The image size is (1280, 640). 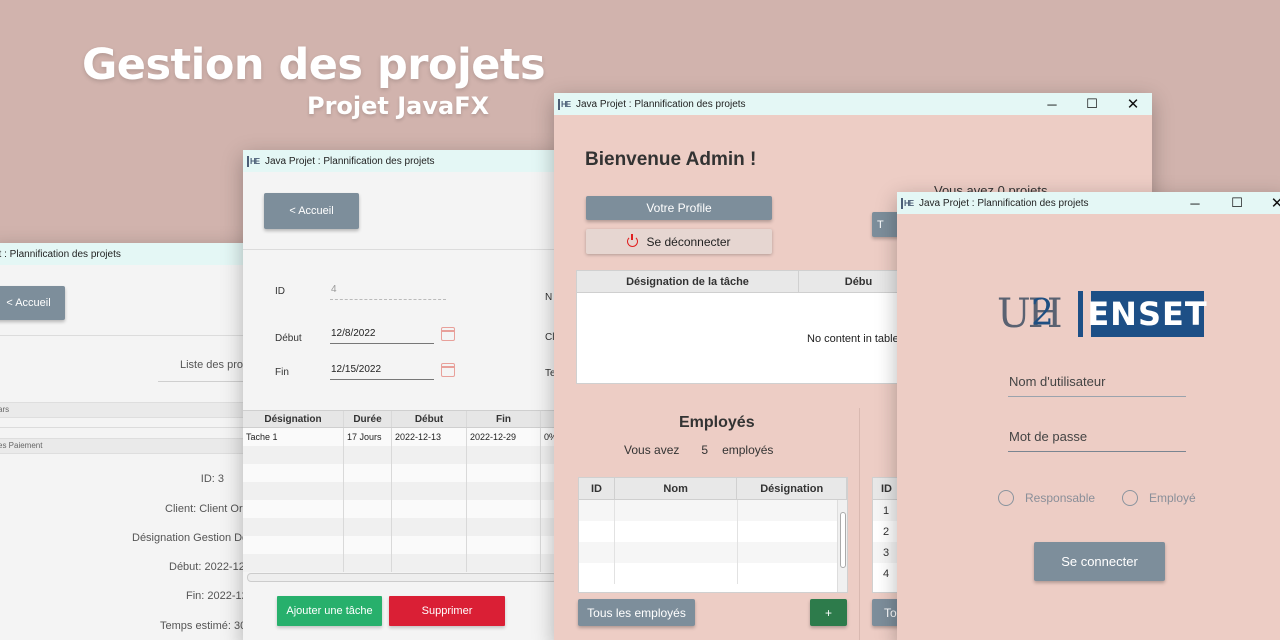 What do you see at coordinates (1030, 314) in the screenshot?
I see `university-emblem-icon: UH 2` at bounding box center [1030, 314].